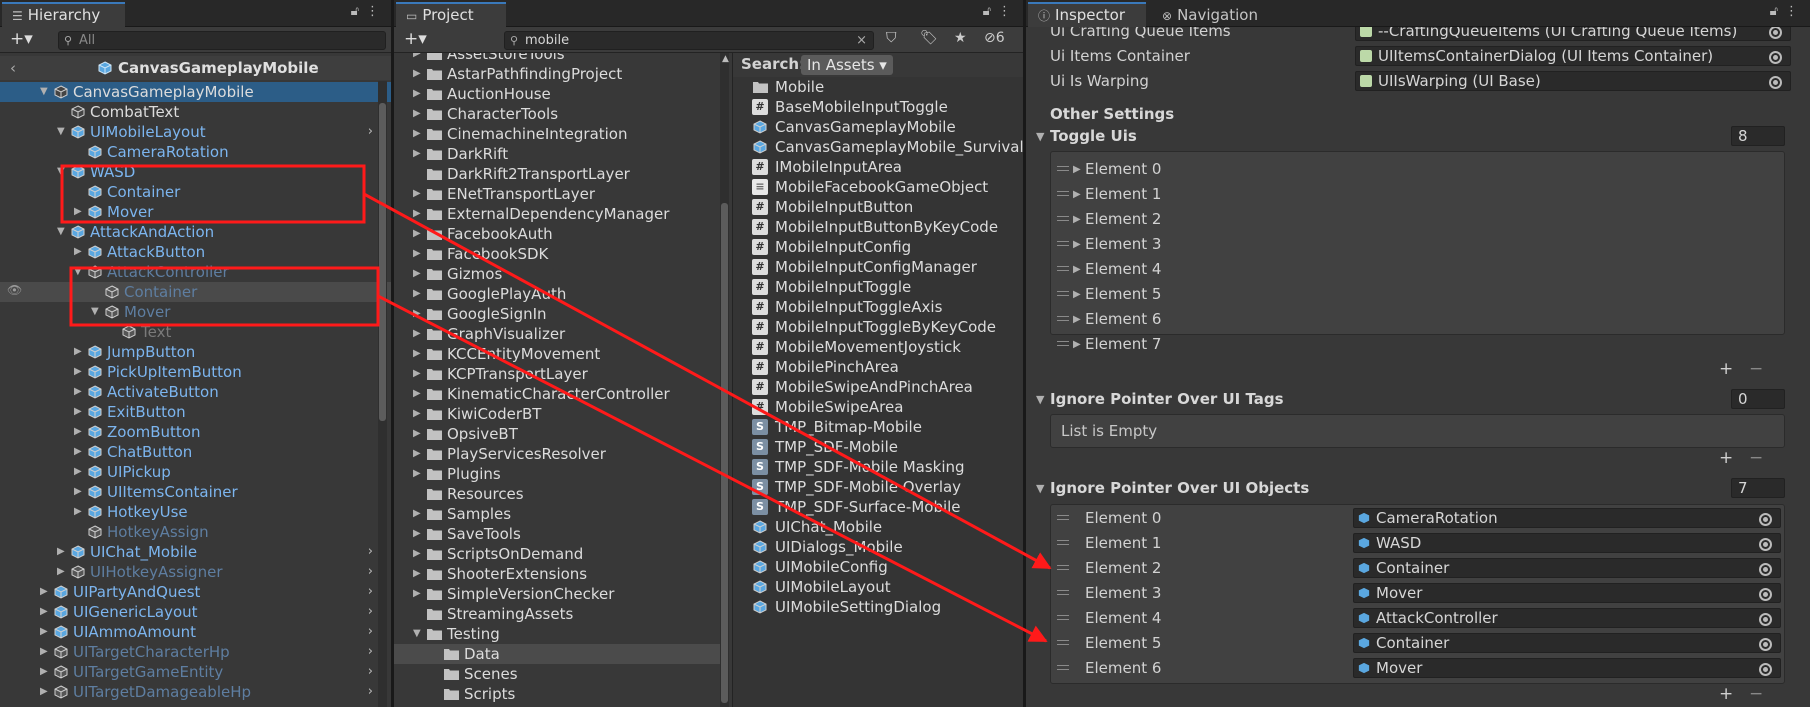  I want to click on hierarchy-row: ▶ ExitButton, so click(195, 412).